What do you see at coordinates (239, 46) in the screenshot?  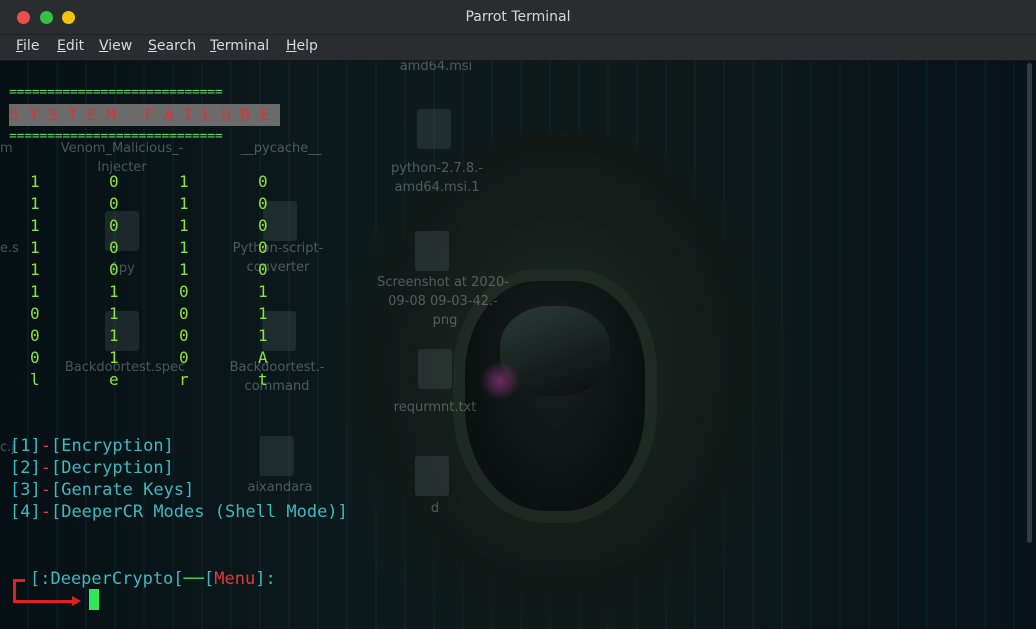 I see `menu-terminal: Terminal` at bounding box center [239, 46].